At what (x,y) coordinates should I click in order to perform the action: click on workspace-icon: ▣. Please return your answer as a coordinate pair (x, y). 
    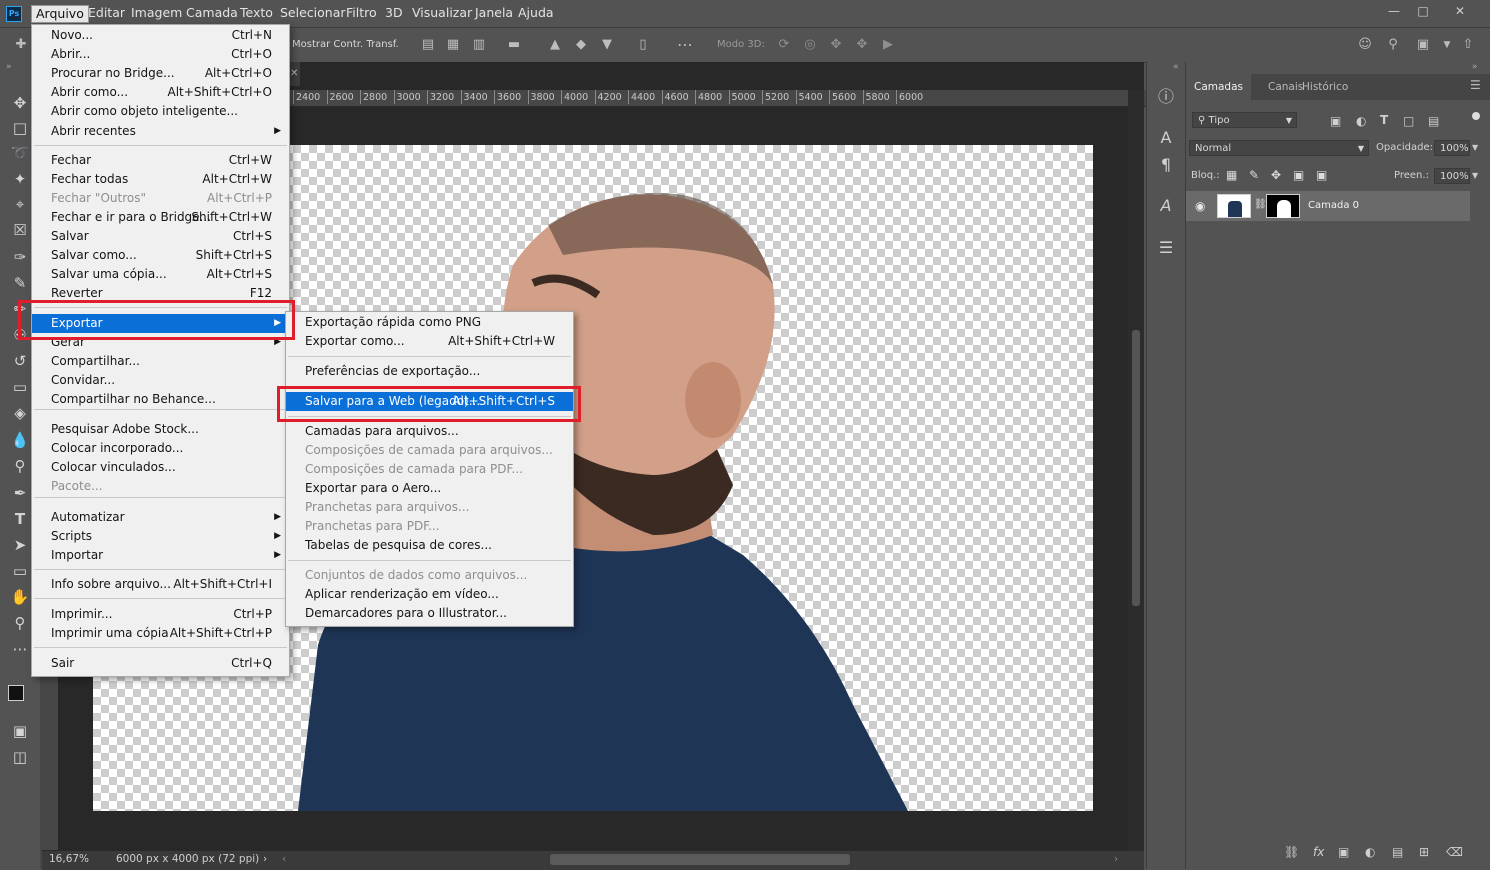
    Looking at the image, I should click on (1423, 45).